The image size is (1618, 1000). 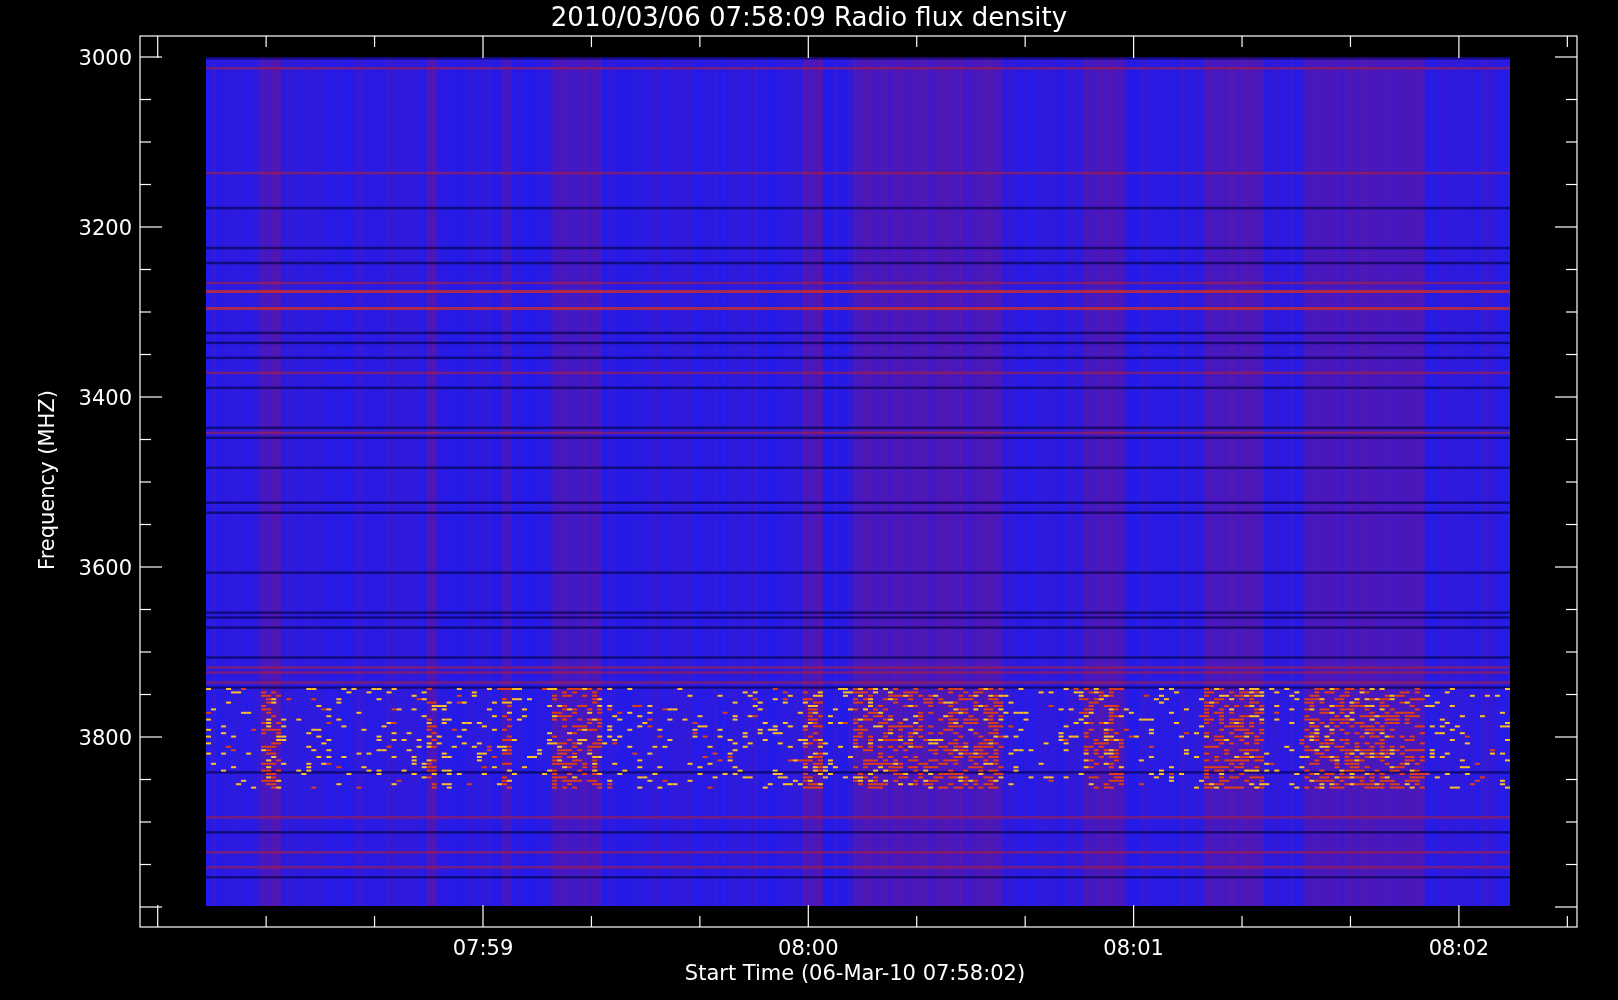 What do you see at coordinates (47, 480) in the screenshot?
I see `y-axis-label: Frequency (MHZ)` at bounding box center [47, 480].